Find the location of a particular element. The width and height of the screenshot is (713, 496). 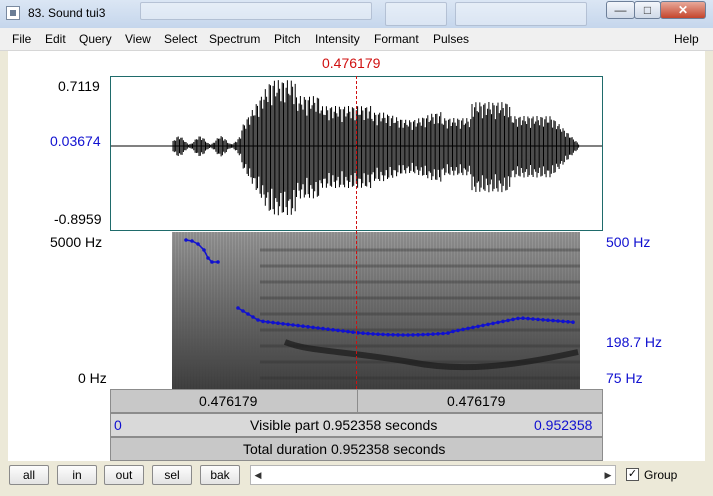

cursor-line is located at coordinates (356, 232).